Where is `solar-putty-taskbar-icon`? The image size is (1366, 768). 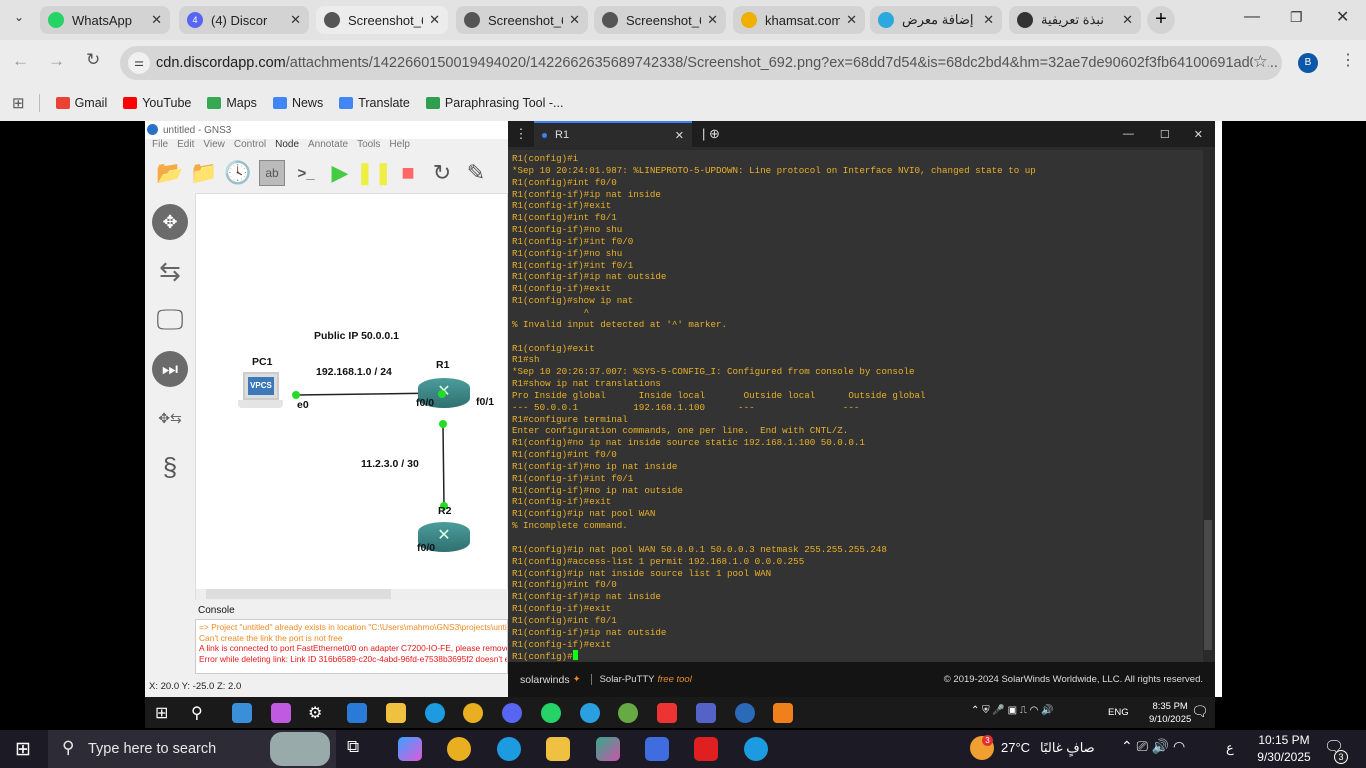
solar-putty-taskbar-icon is located at coordinates (783, 713).